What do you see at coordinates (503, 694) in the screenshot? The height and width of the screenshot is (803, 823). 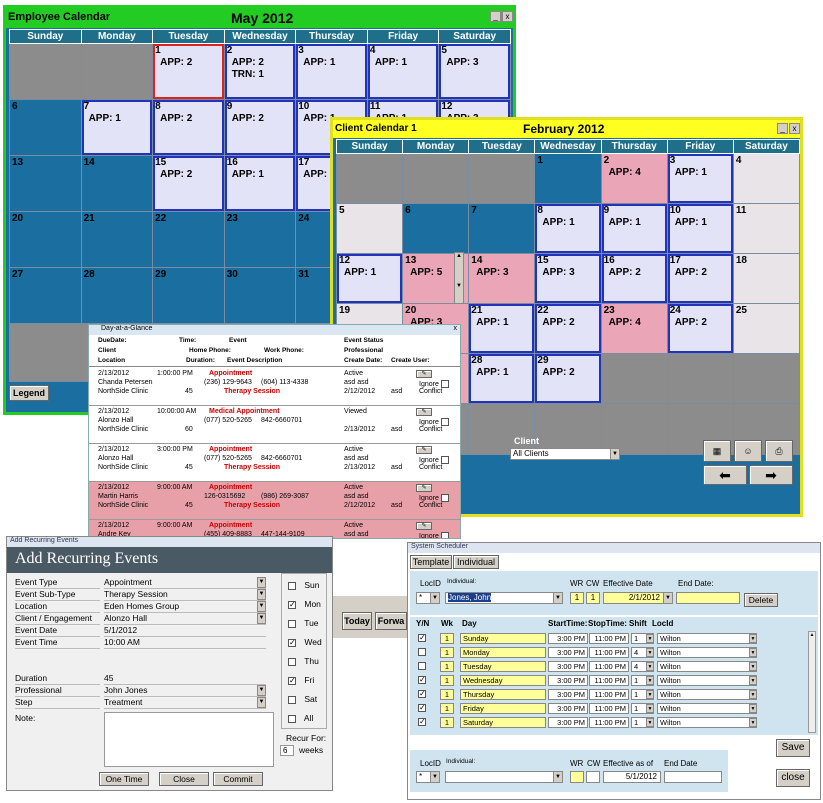 I see `day-field: Thursday` at bounding box center [503, 694].